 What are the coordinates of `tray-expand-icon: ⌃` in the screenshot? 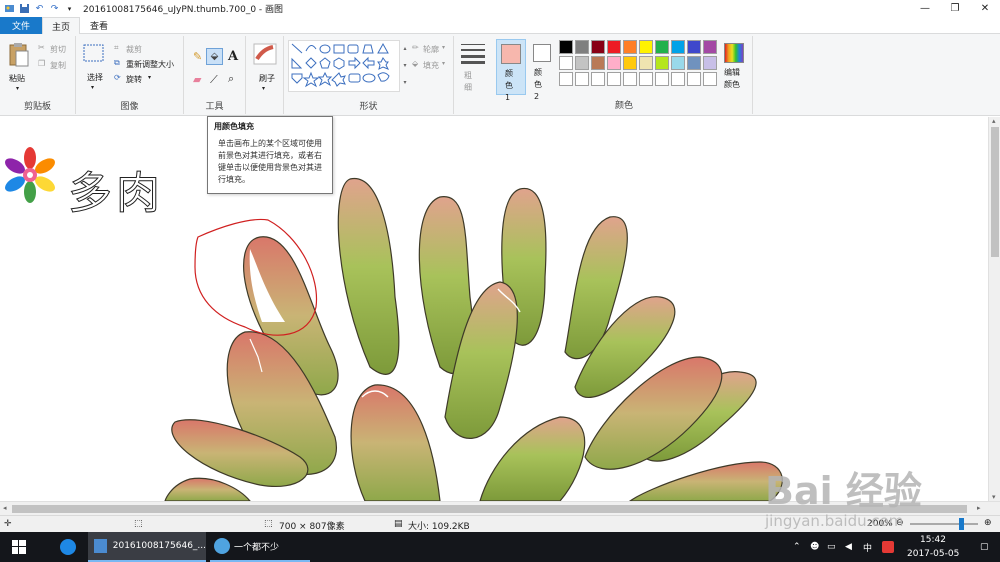 It's located at (797, 547).